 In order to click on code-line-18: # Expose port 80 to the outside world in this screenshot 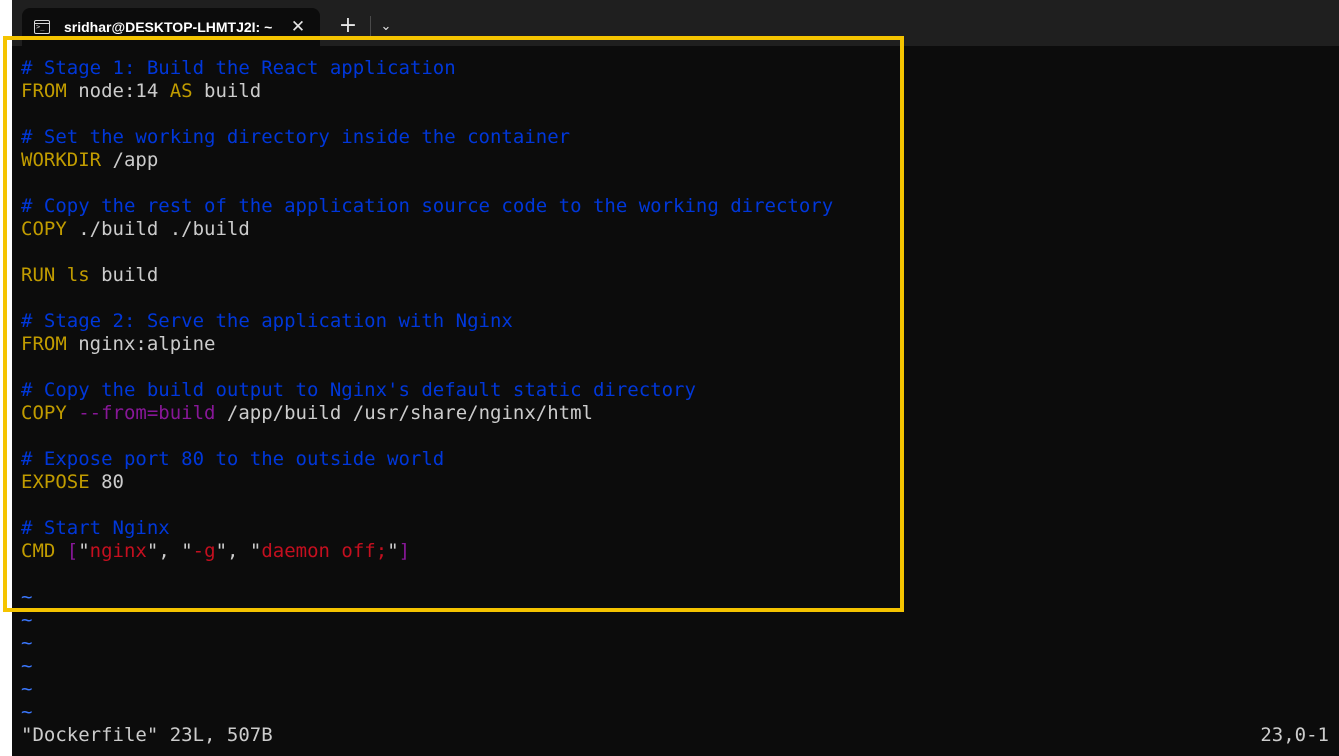, I will do `click(232, 459)`.